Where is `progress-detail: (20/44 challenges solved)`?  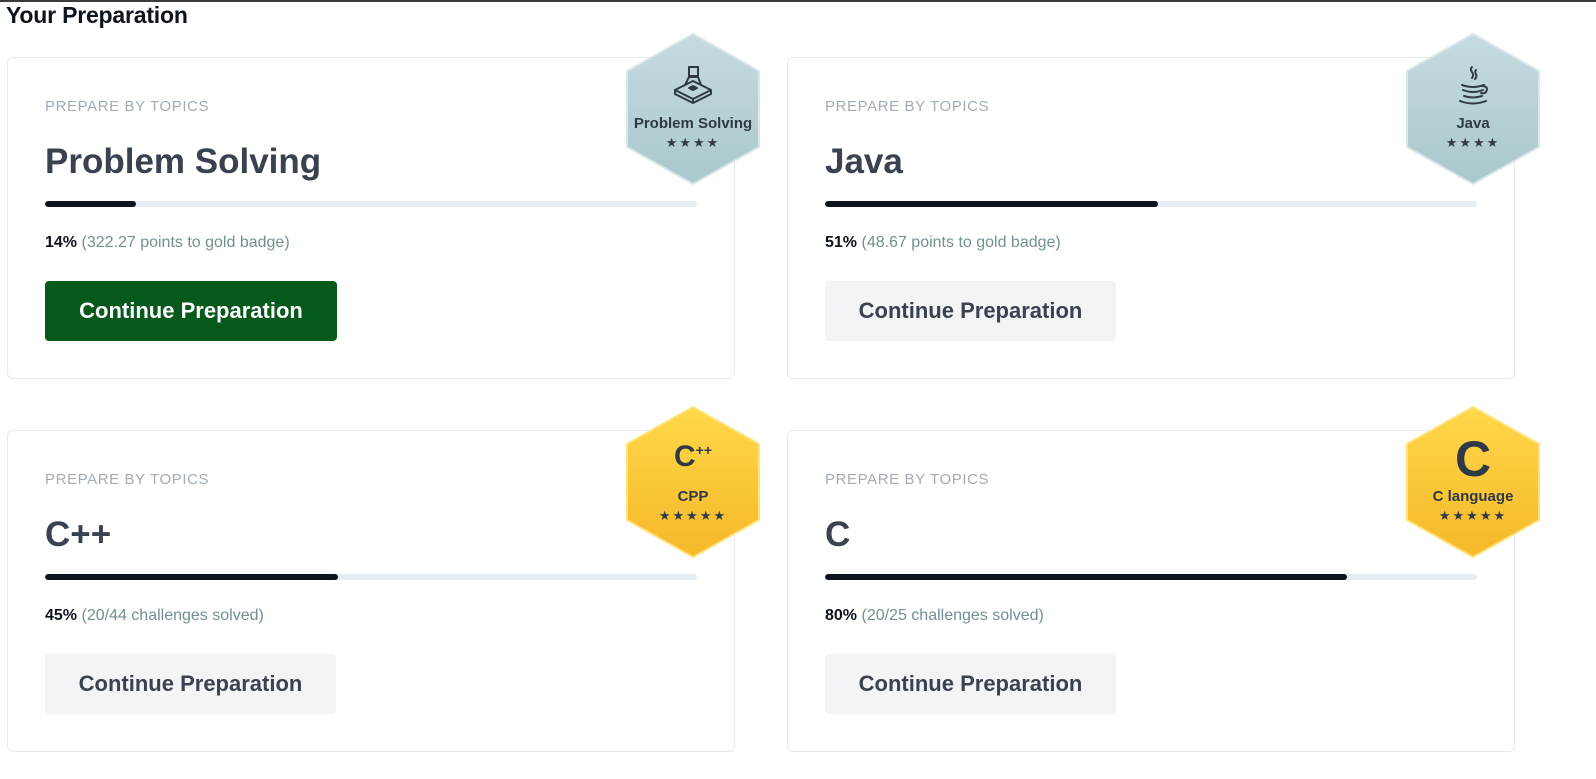
progress-detail: (20/44 challenges solved) is located at coordinates (172, 615).